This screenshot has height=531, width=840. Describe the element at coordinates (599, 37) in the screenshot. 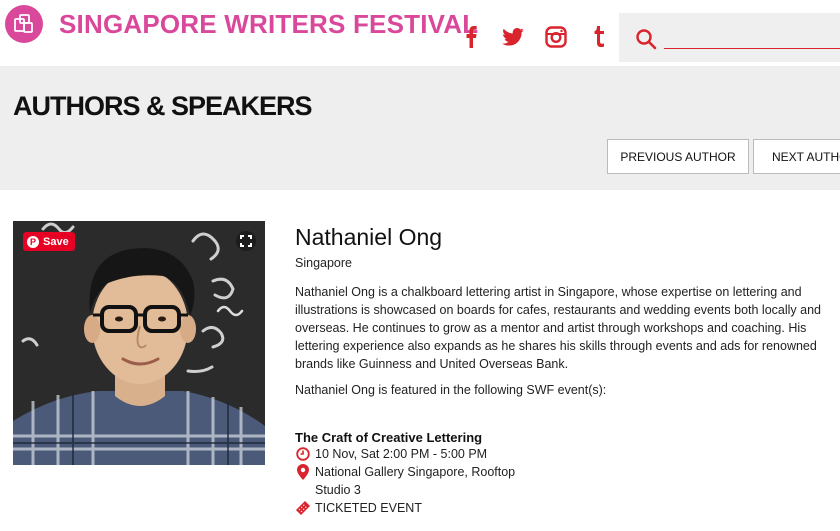

I see `tumblr-icon` at that location.